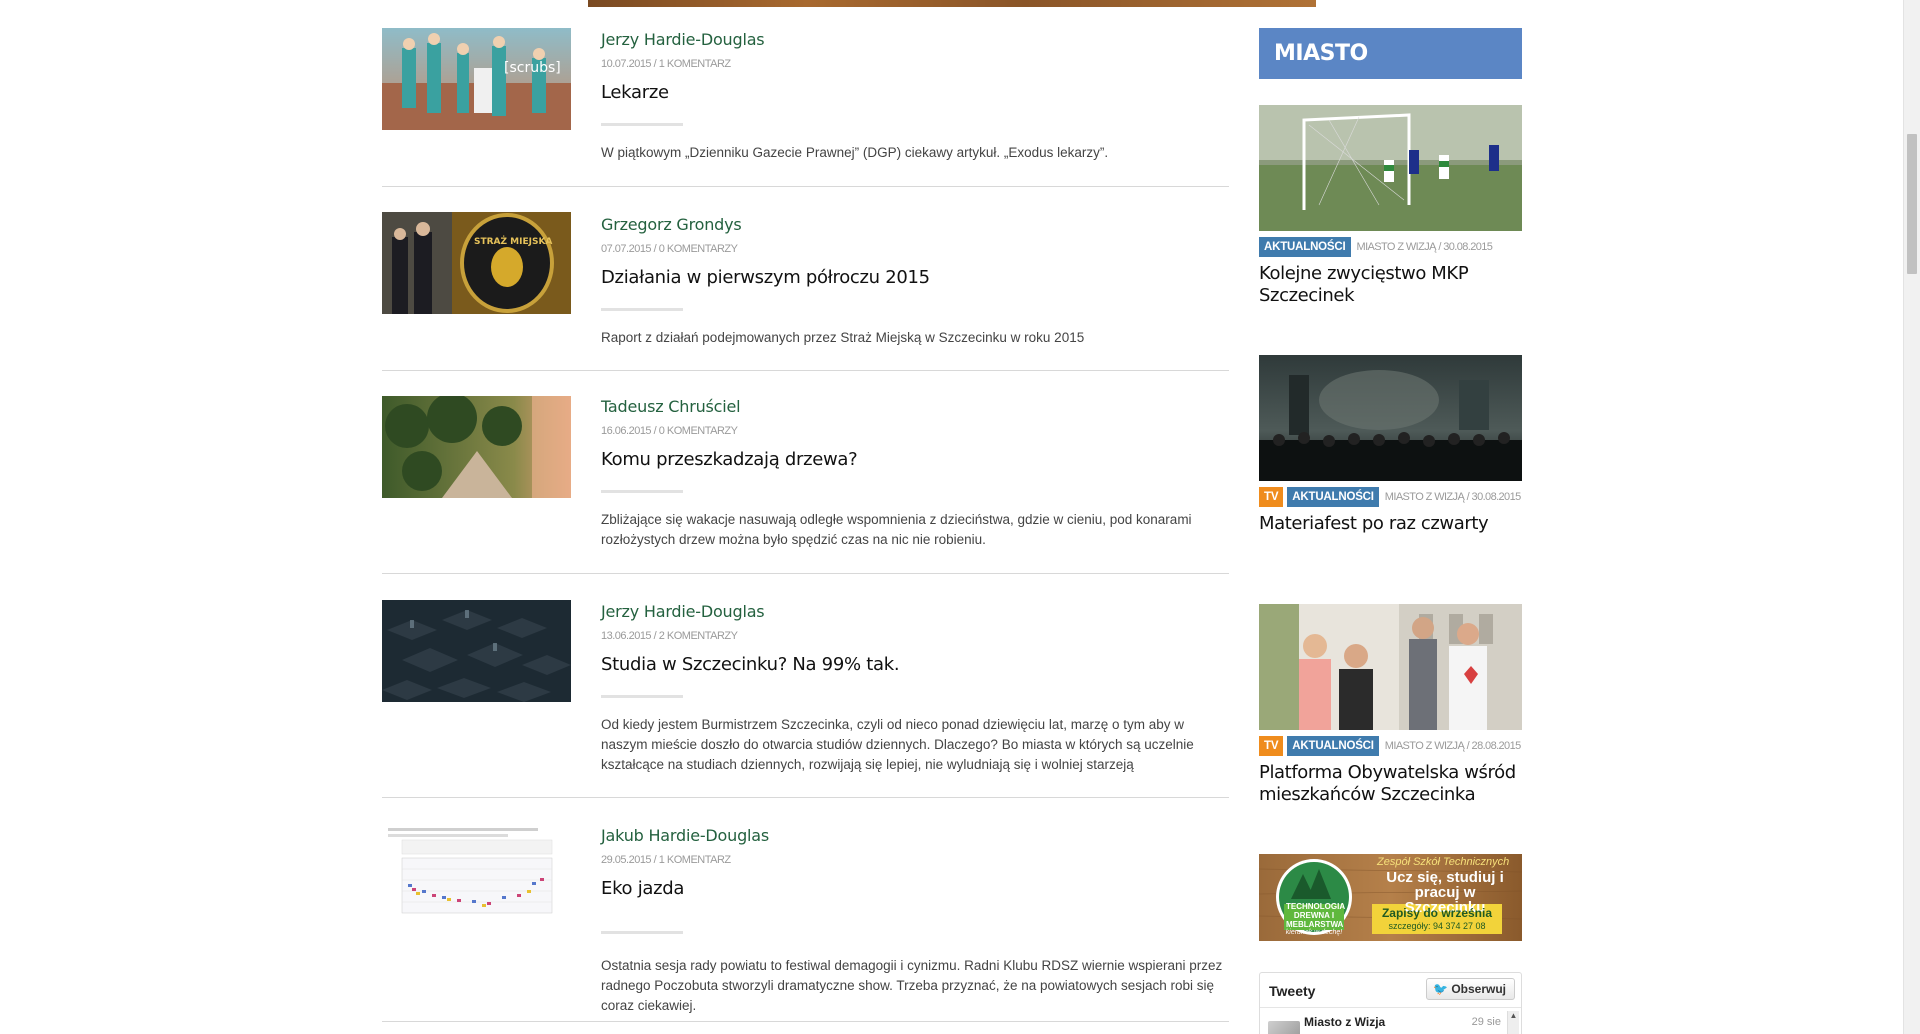 This screenshot has height=1034, width=1920. Describe the element at coordinates (1314, 932) in the screenshot. I see `ad-badge-subtitle: kierunek w dechę!` at that location.